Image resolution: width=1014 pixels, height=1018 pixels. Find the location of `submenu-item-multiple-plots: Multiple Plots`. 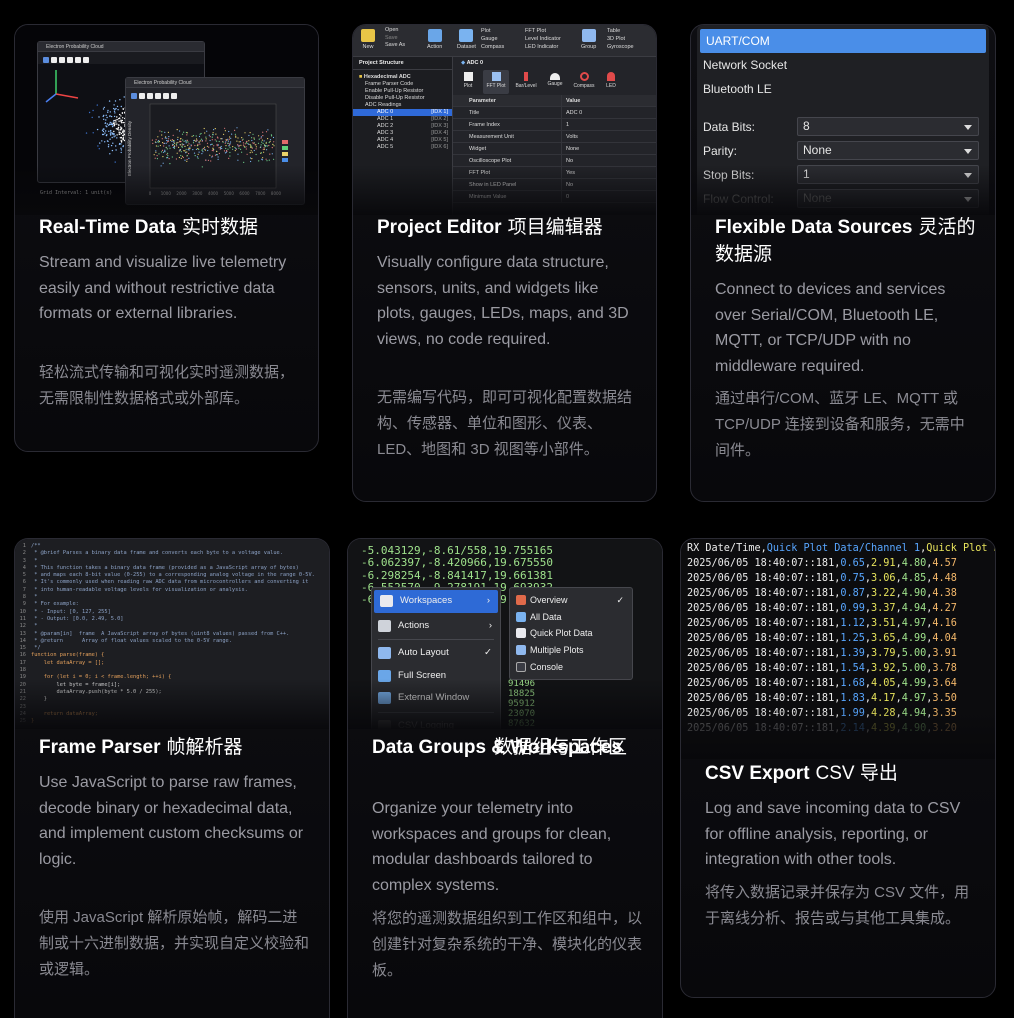

submenu-item-multiple-plots: Multiple Plots is located at coordinates (571, 650).